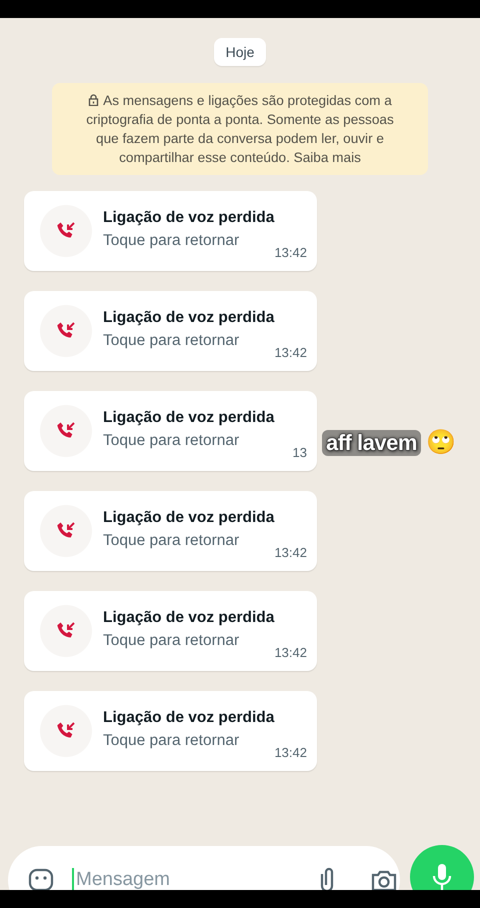 Image resolution: width=480 pixels, height=908 pixels. What do you see at coordinates (240, 52) in the screenshot?
I see `date-chip: Hoje` at bounding box center [240, 52].